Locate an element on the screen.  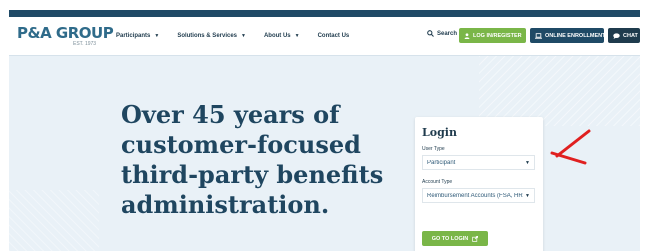
login-register-label: LOG IN/REGISTER is located at coordinates (497, 35).